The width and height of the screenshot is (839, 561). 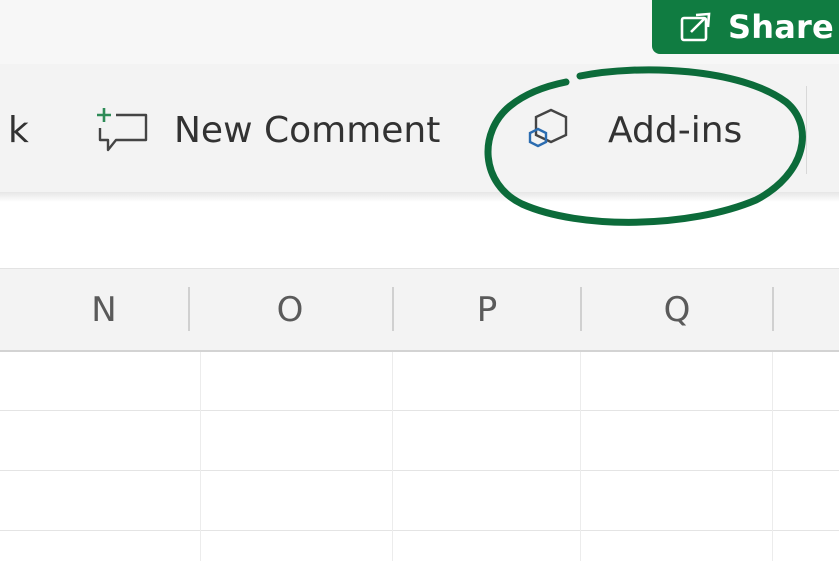 I want to click on share-button: Share, so click(x=745, y=27).